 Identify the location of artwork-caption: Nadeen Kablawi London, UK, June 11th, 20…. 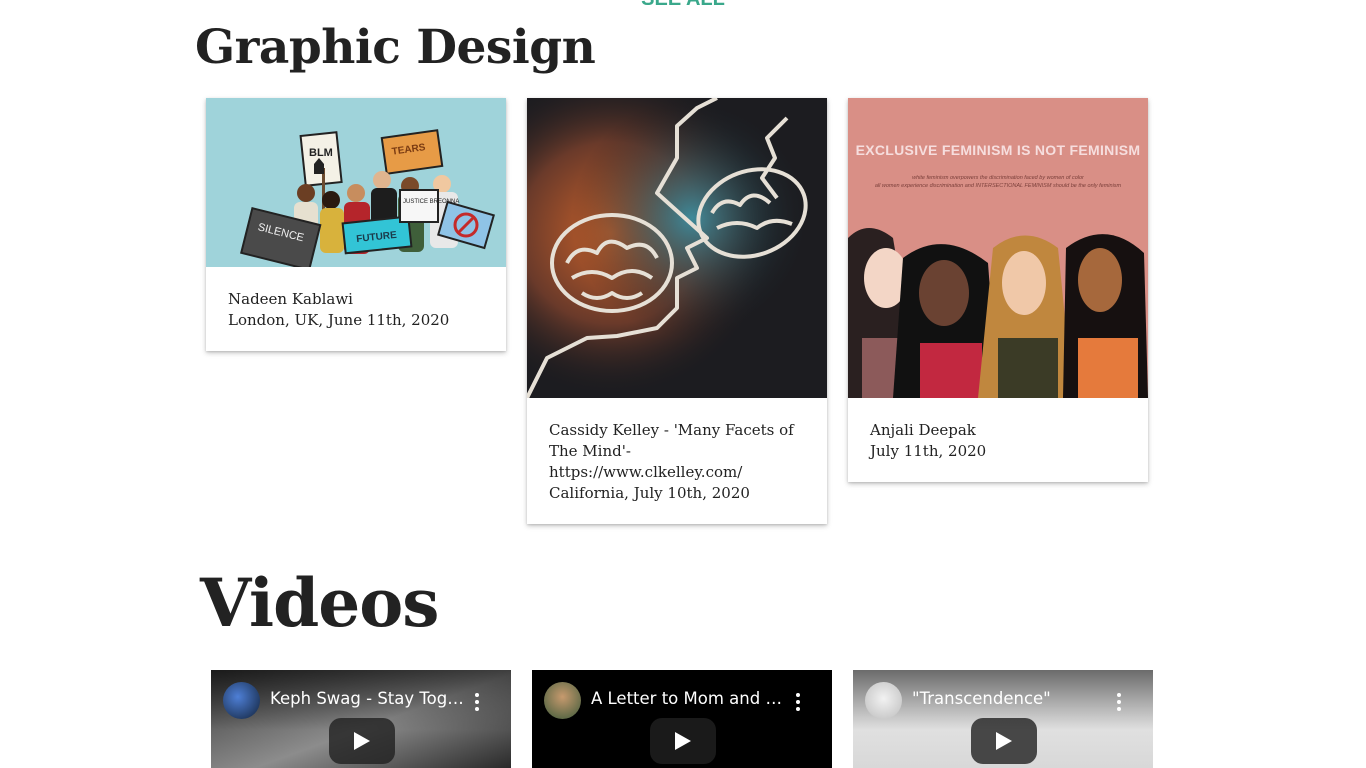
(356, 309).